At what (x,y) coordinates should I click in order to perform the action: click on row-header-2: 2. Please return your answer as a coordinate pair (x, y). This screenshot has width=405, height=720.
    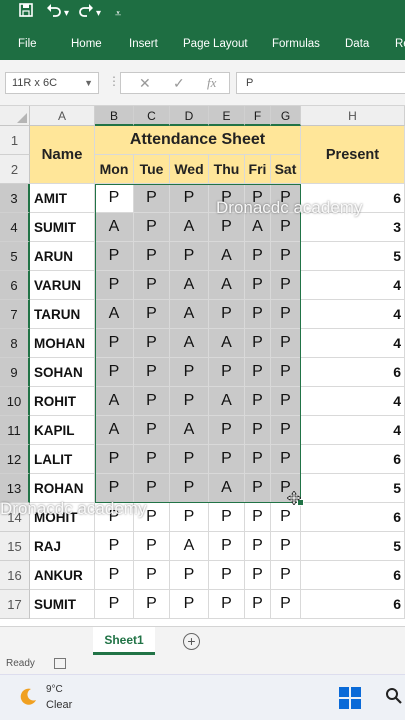
    Looking at the image, I should click on (15, 169).